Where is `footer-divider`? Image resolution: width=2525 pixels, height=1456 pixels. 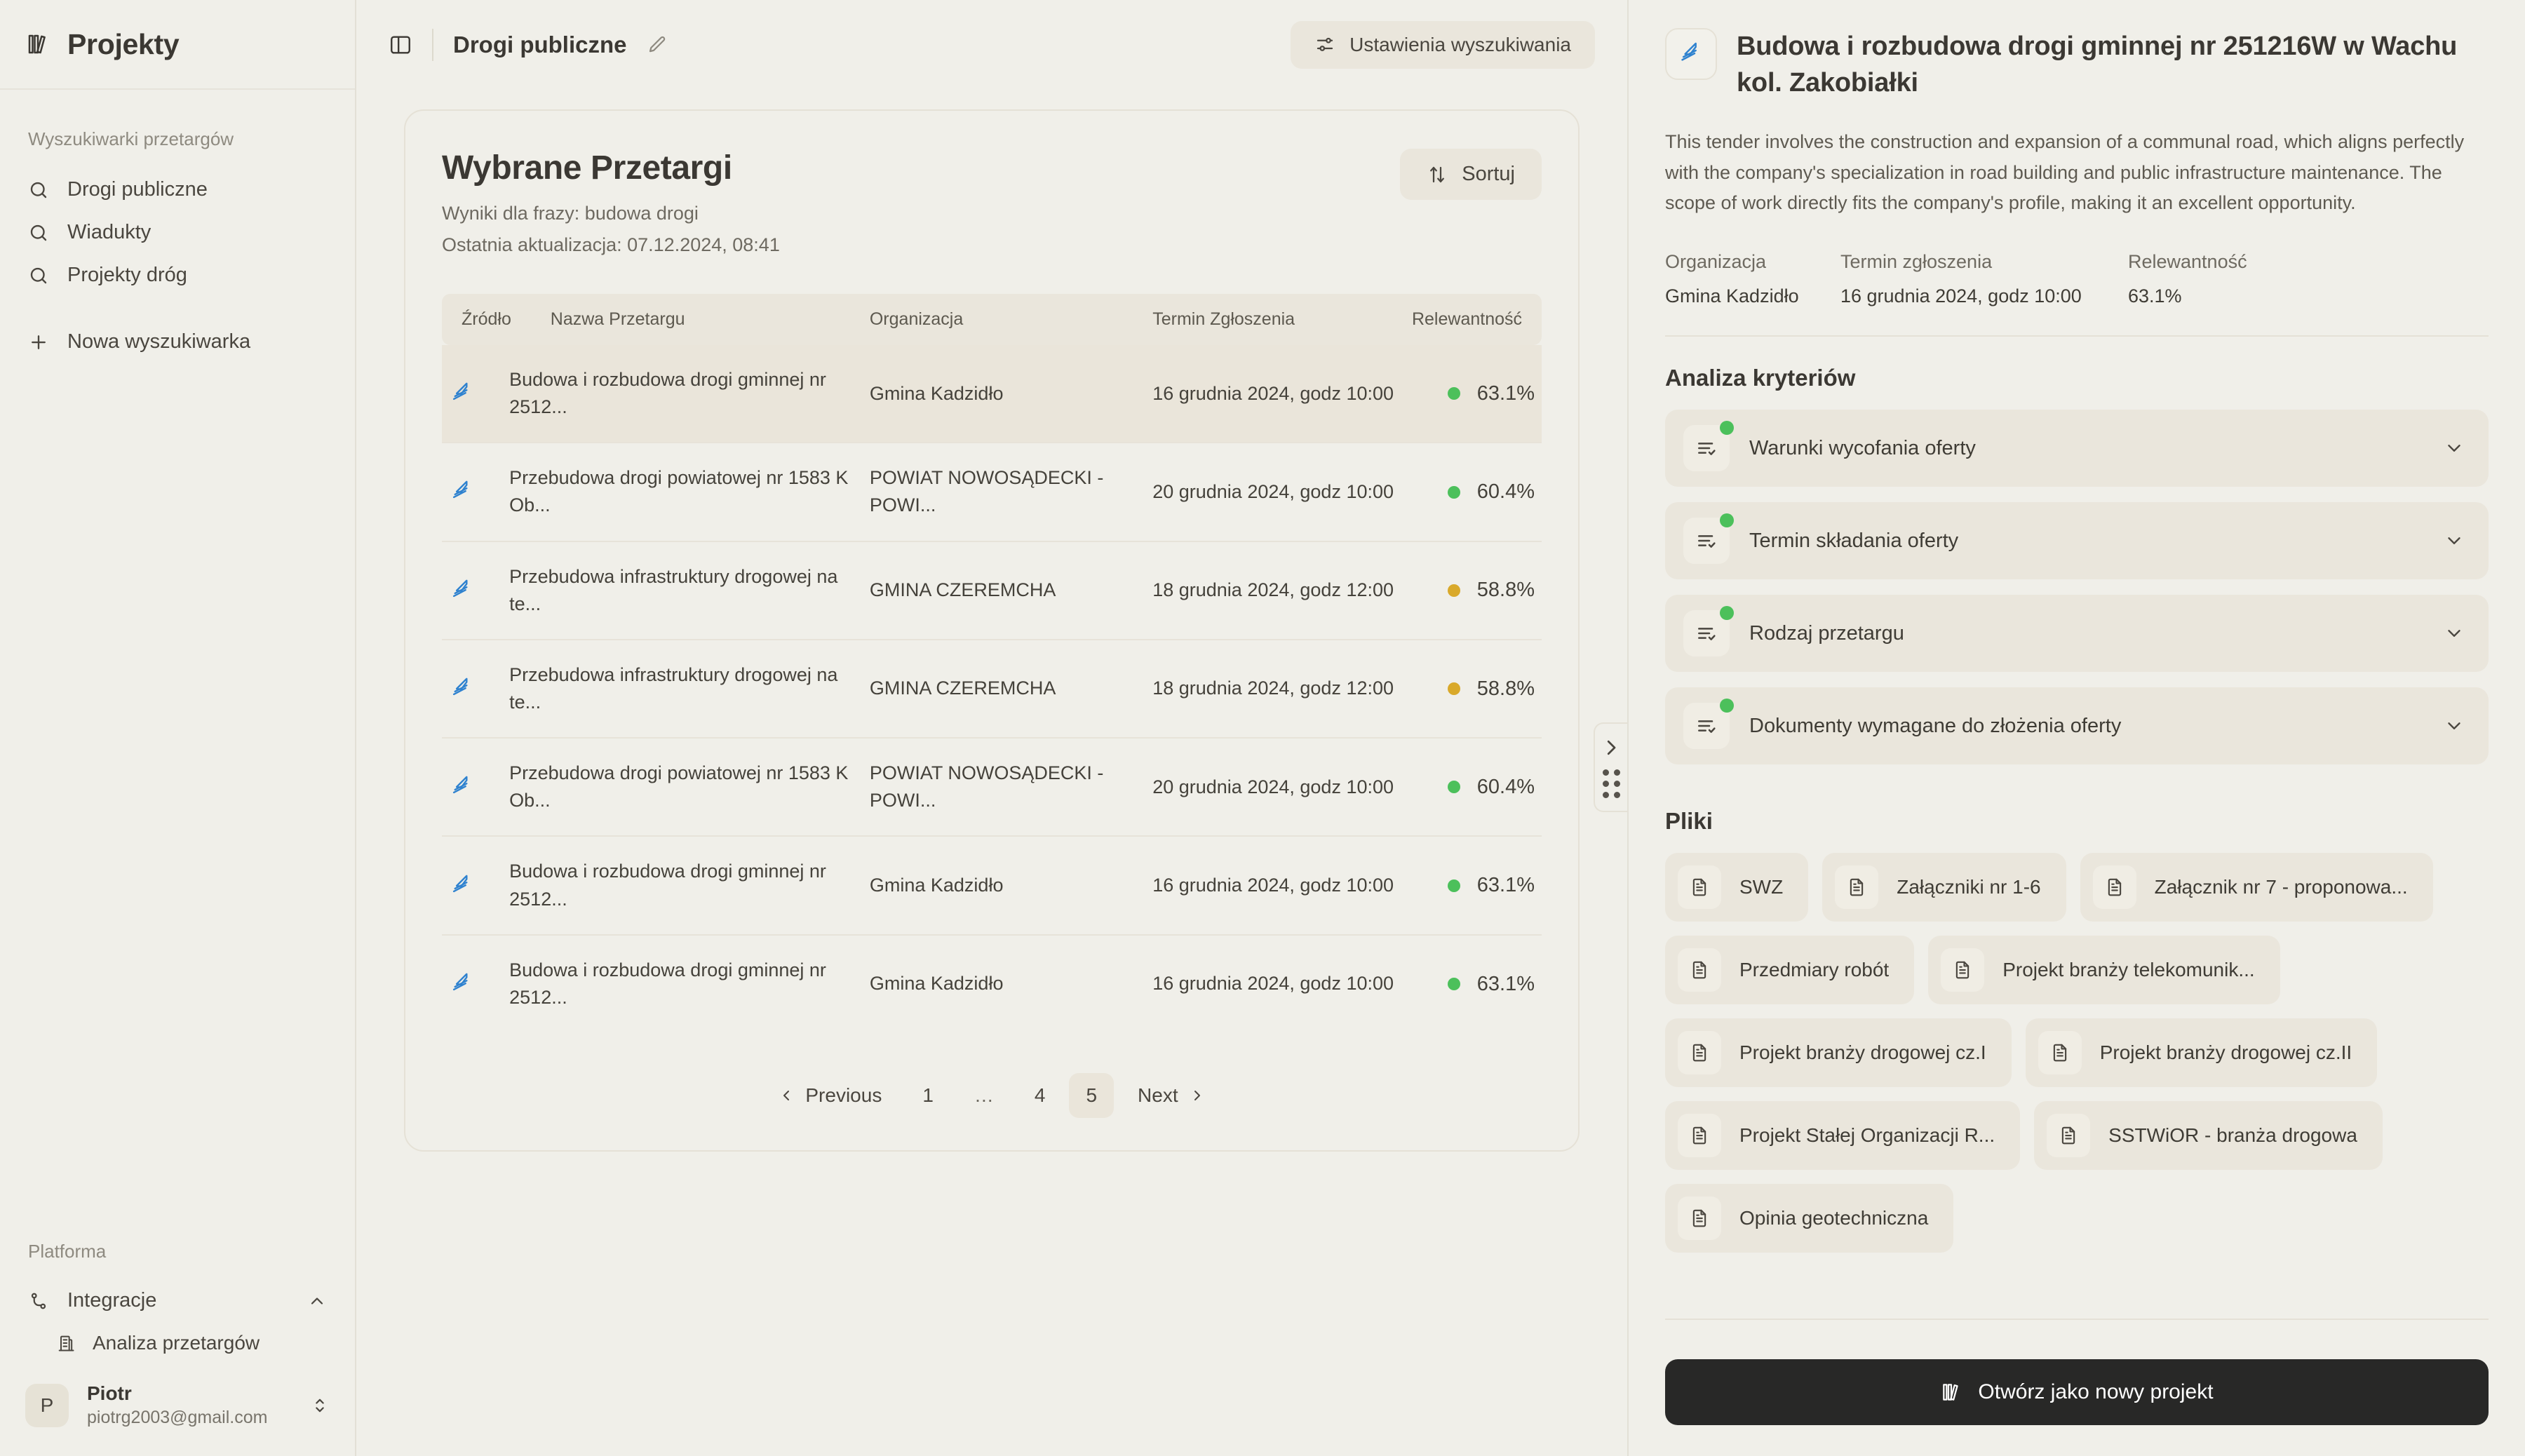
footer-divider is located at coordinates (2077, 1319).